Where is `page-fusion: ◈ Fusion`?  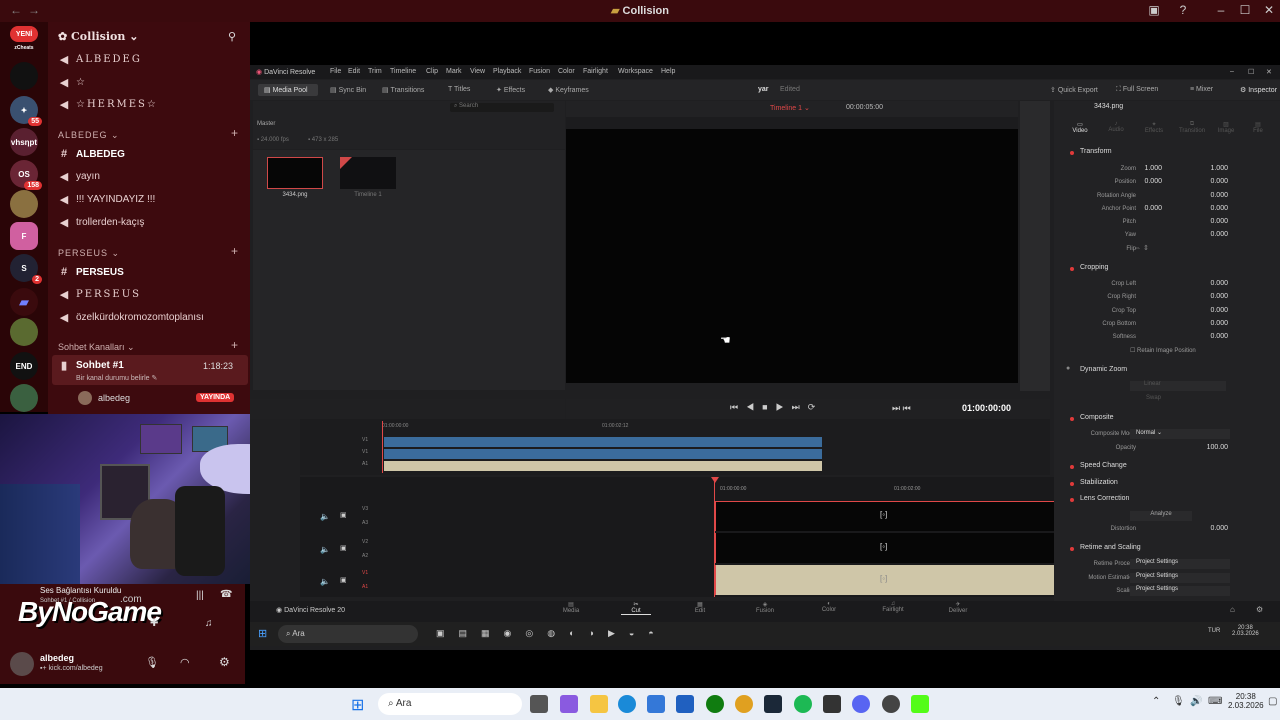
page-fusion: ◈ Fusion is located at coordinates (765, 607).